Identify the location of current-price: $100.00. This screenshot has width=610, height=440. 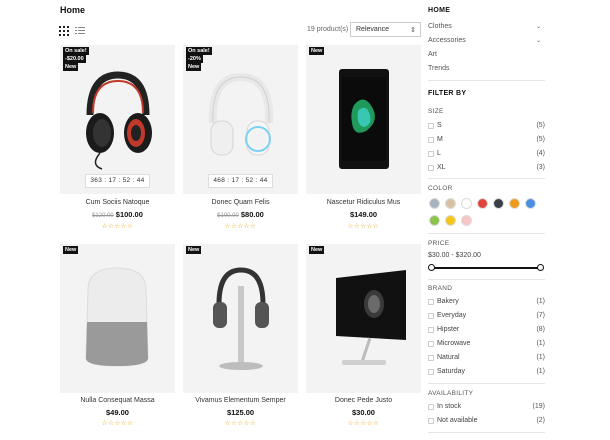
(129, 214).